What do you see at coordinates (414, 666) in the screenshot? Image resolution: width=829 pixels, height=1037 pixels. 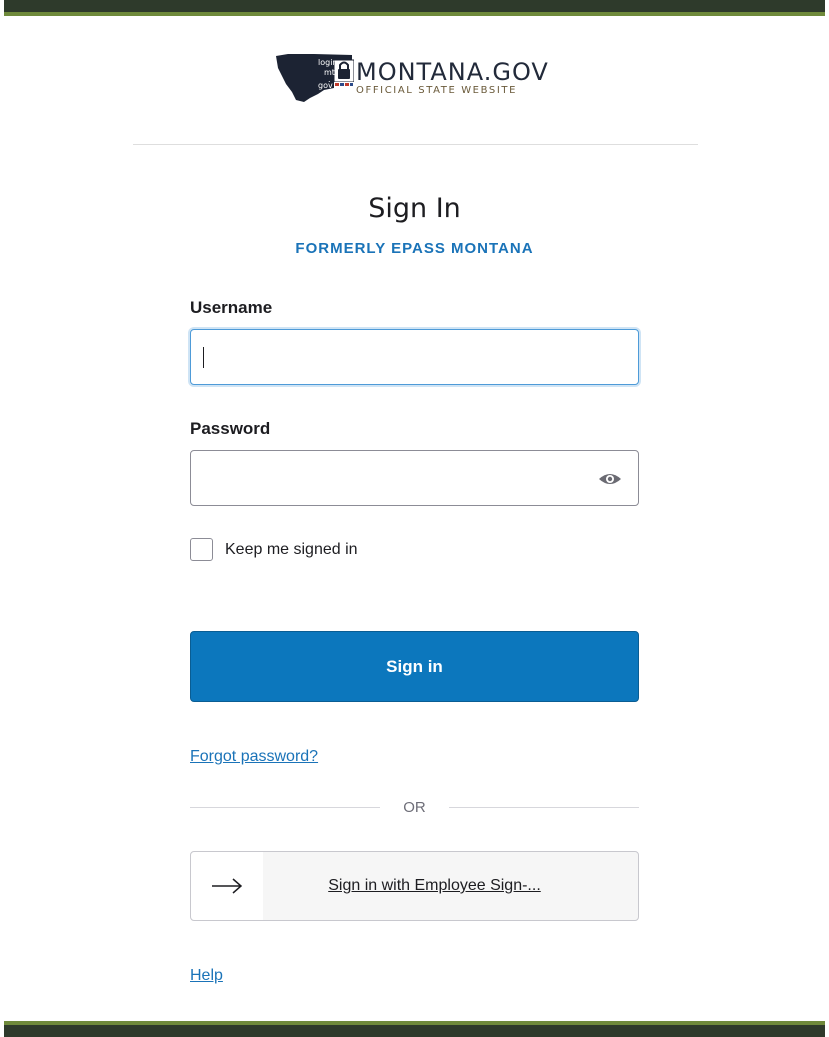 I see `sign-in-button: Sign in` at bounding box center [414, 666].